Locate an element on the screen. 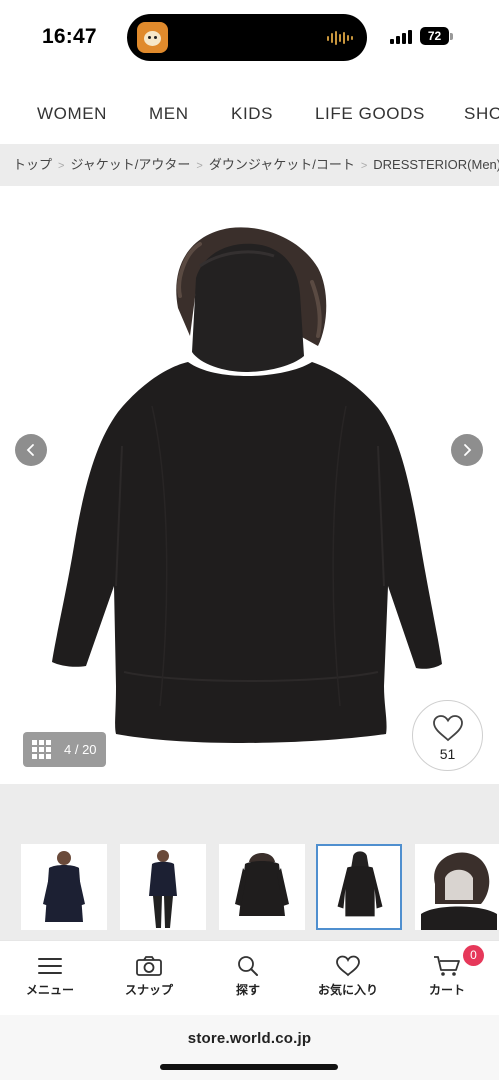 The width and height of the screenshot is (499, 1080). category-men: MEN is located at coordinates (169, 114).